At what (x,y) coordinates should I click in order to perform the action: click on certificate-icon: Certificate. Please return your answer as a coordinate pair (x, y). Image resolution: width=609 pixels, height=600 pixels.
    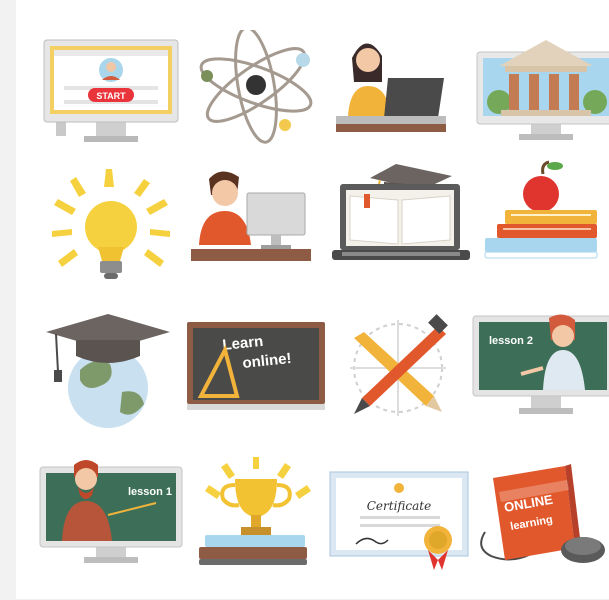
    Looking at the image, I should click on (401, 530).